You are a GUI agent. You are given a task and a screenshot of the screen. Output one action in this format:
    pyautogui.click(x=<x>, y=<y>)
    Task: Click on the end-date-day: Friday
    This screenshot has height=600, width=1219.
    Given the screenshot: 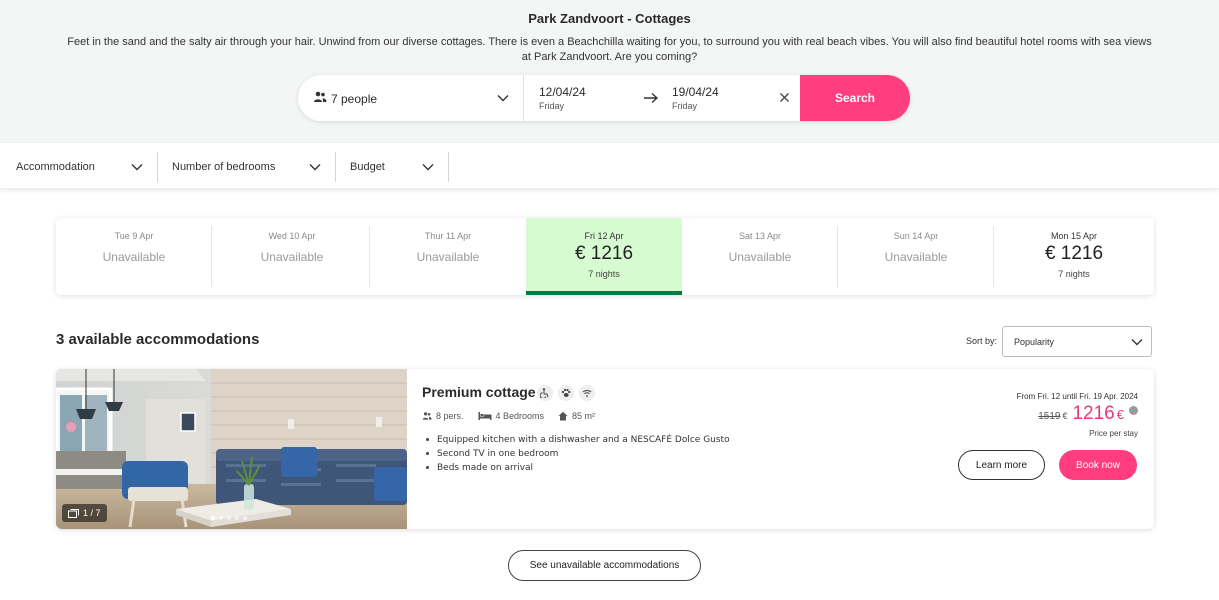 What is the action you would take?
    pyautogui.click(x=685, y=106)
    